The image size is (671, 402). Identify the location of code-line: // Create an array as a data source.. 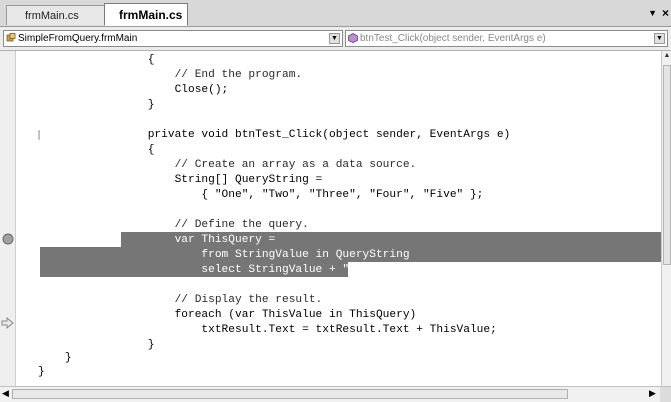
(255, 165).